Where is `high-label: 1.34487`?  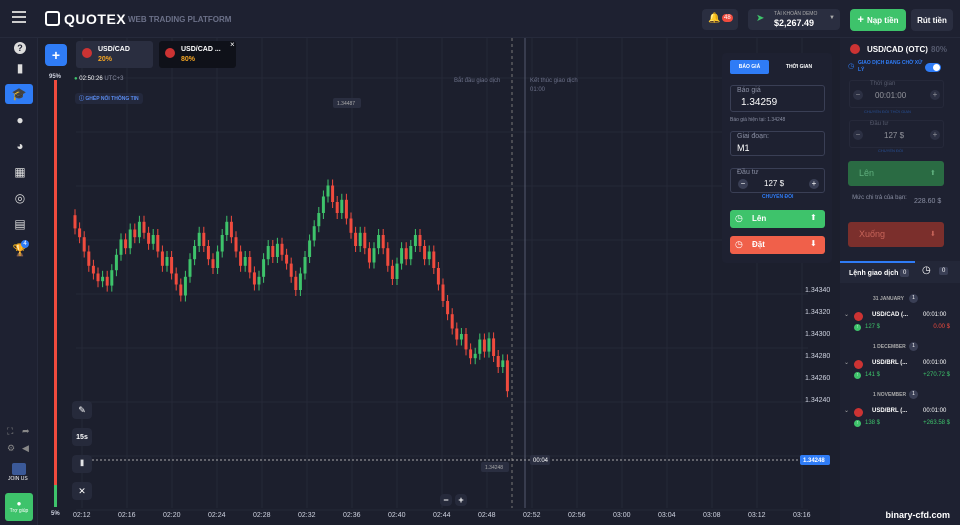 high-label: 1.34487 is located at coordinates (346, 104).